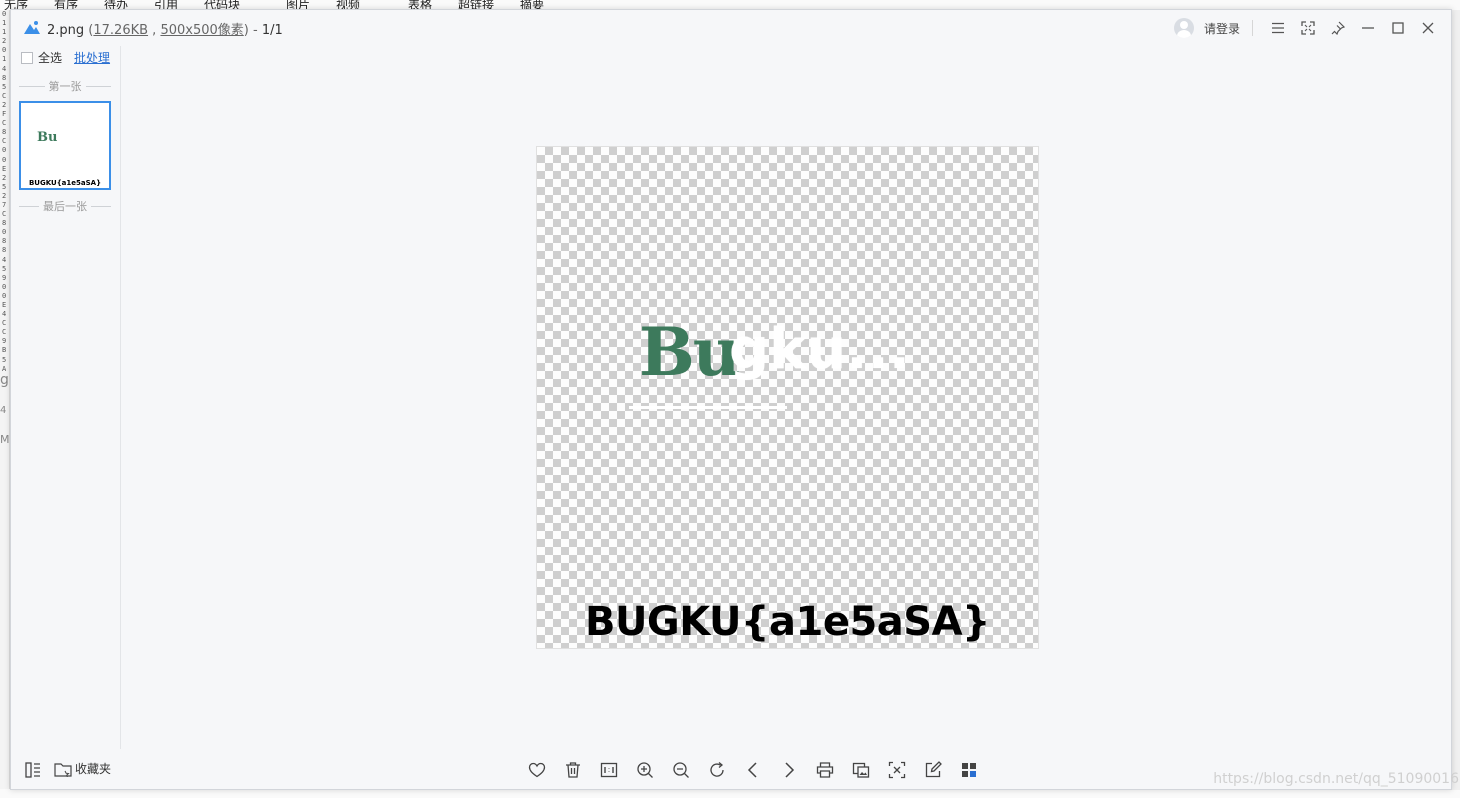 This screenshot has width=1460, height=798. I want to click on first-image-divider: 第一张, so click(65, 86).